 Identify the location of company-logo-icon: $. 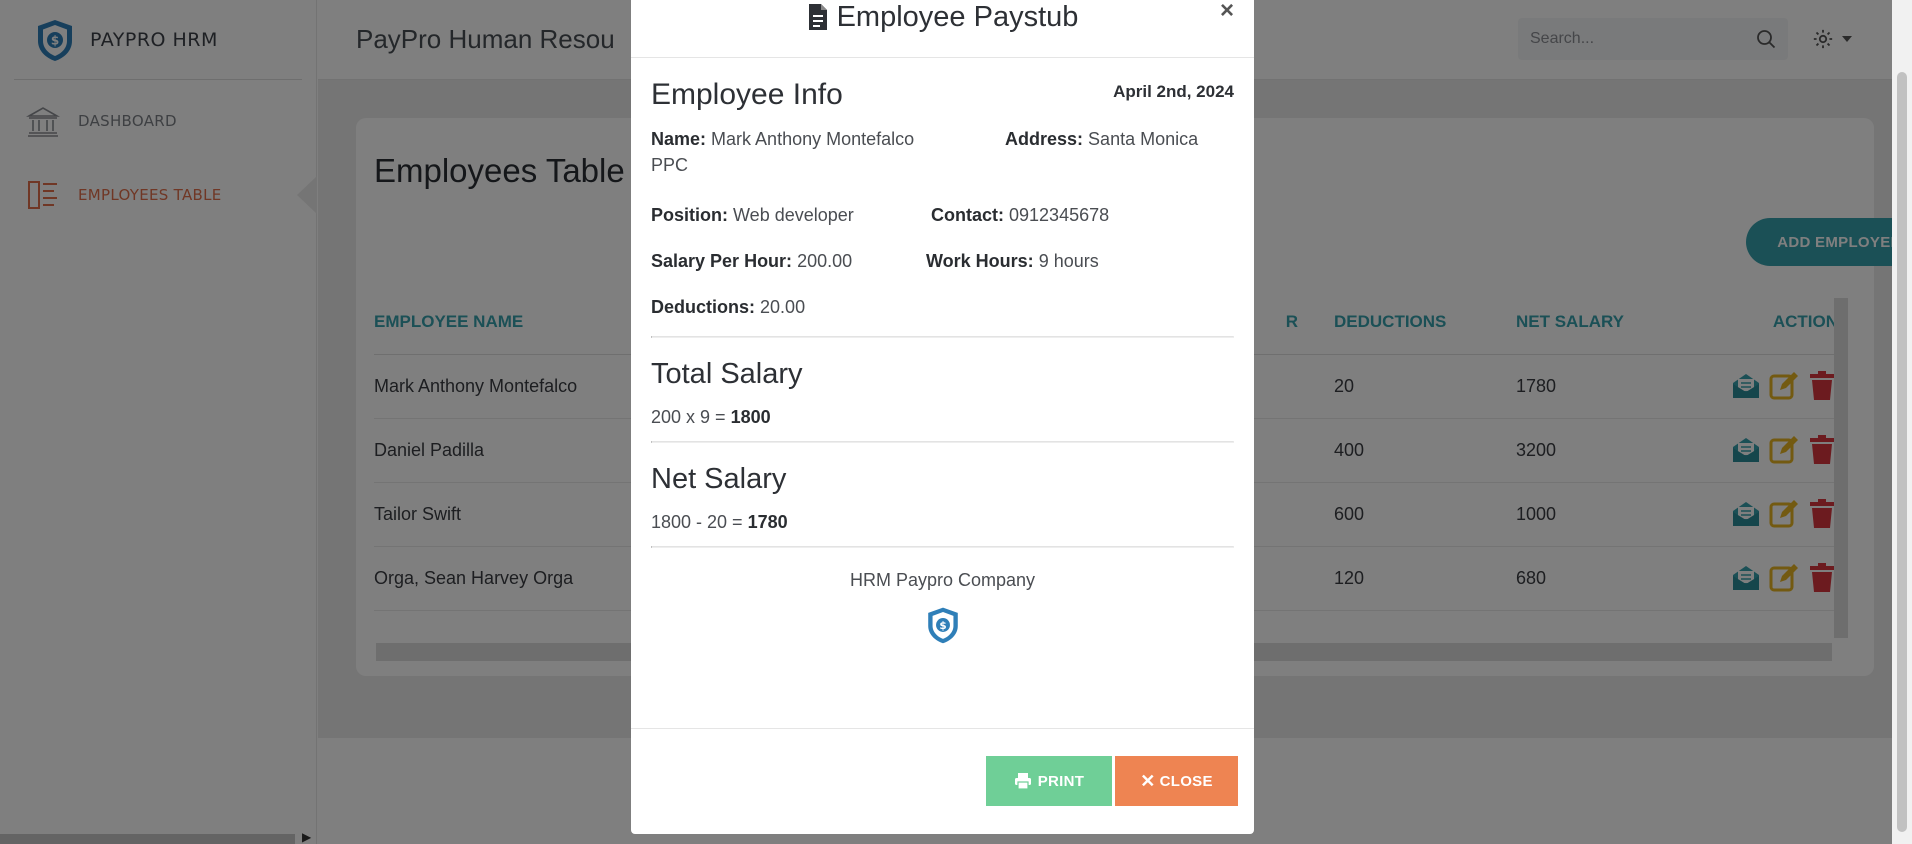
(942, 625).